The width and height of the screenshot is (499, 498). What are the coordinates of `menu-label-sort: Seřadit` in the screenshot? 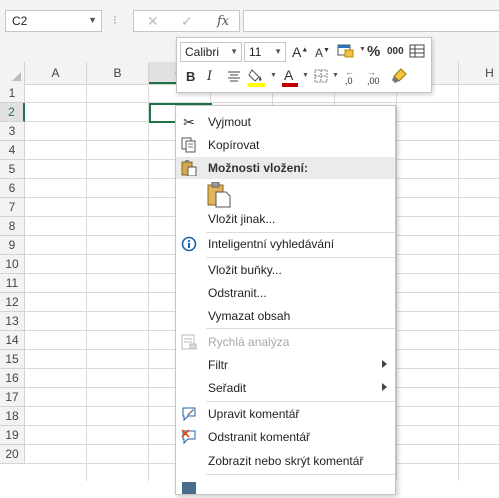 It's located at (227, 388).